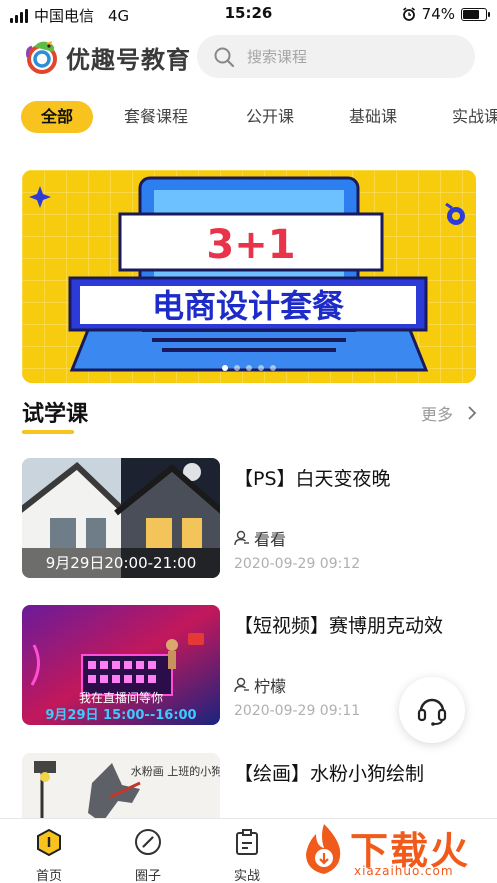  I want to click on dog-painting-image: 水粉画 上班的小狗狗, so click(121, 785).